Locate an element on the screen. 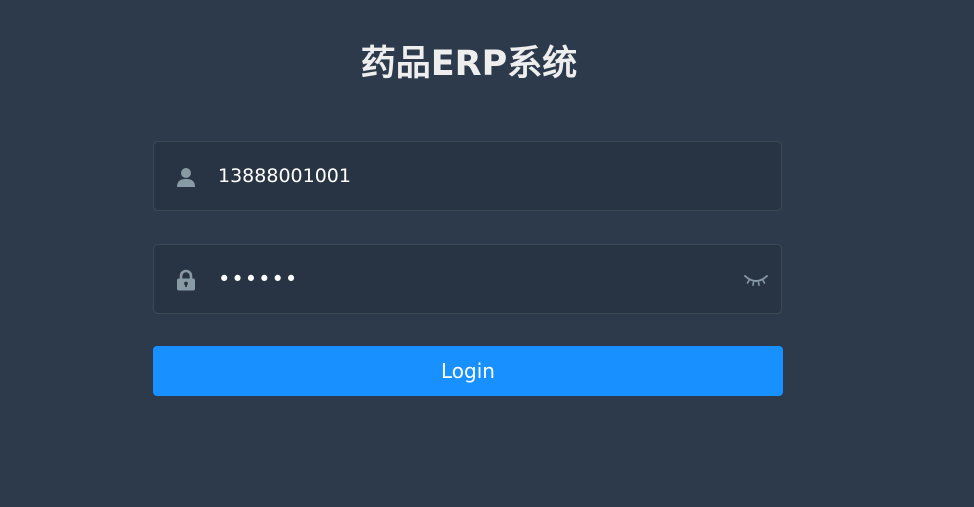 The image size is (974, 507). user-icon is located at coordinates (186, 177).